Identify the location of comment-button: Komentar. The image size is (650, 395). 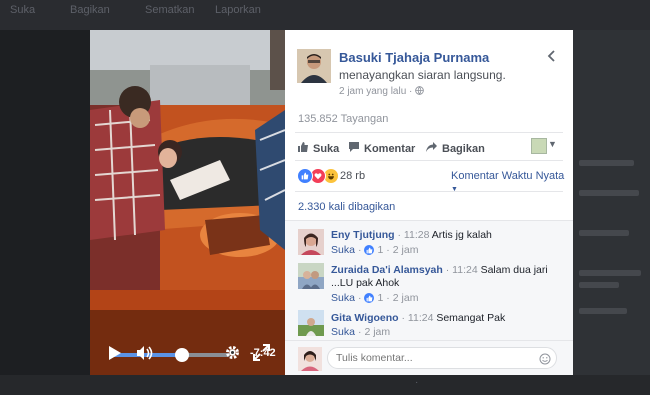
(381, 148).